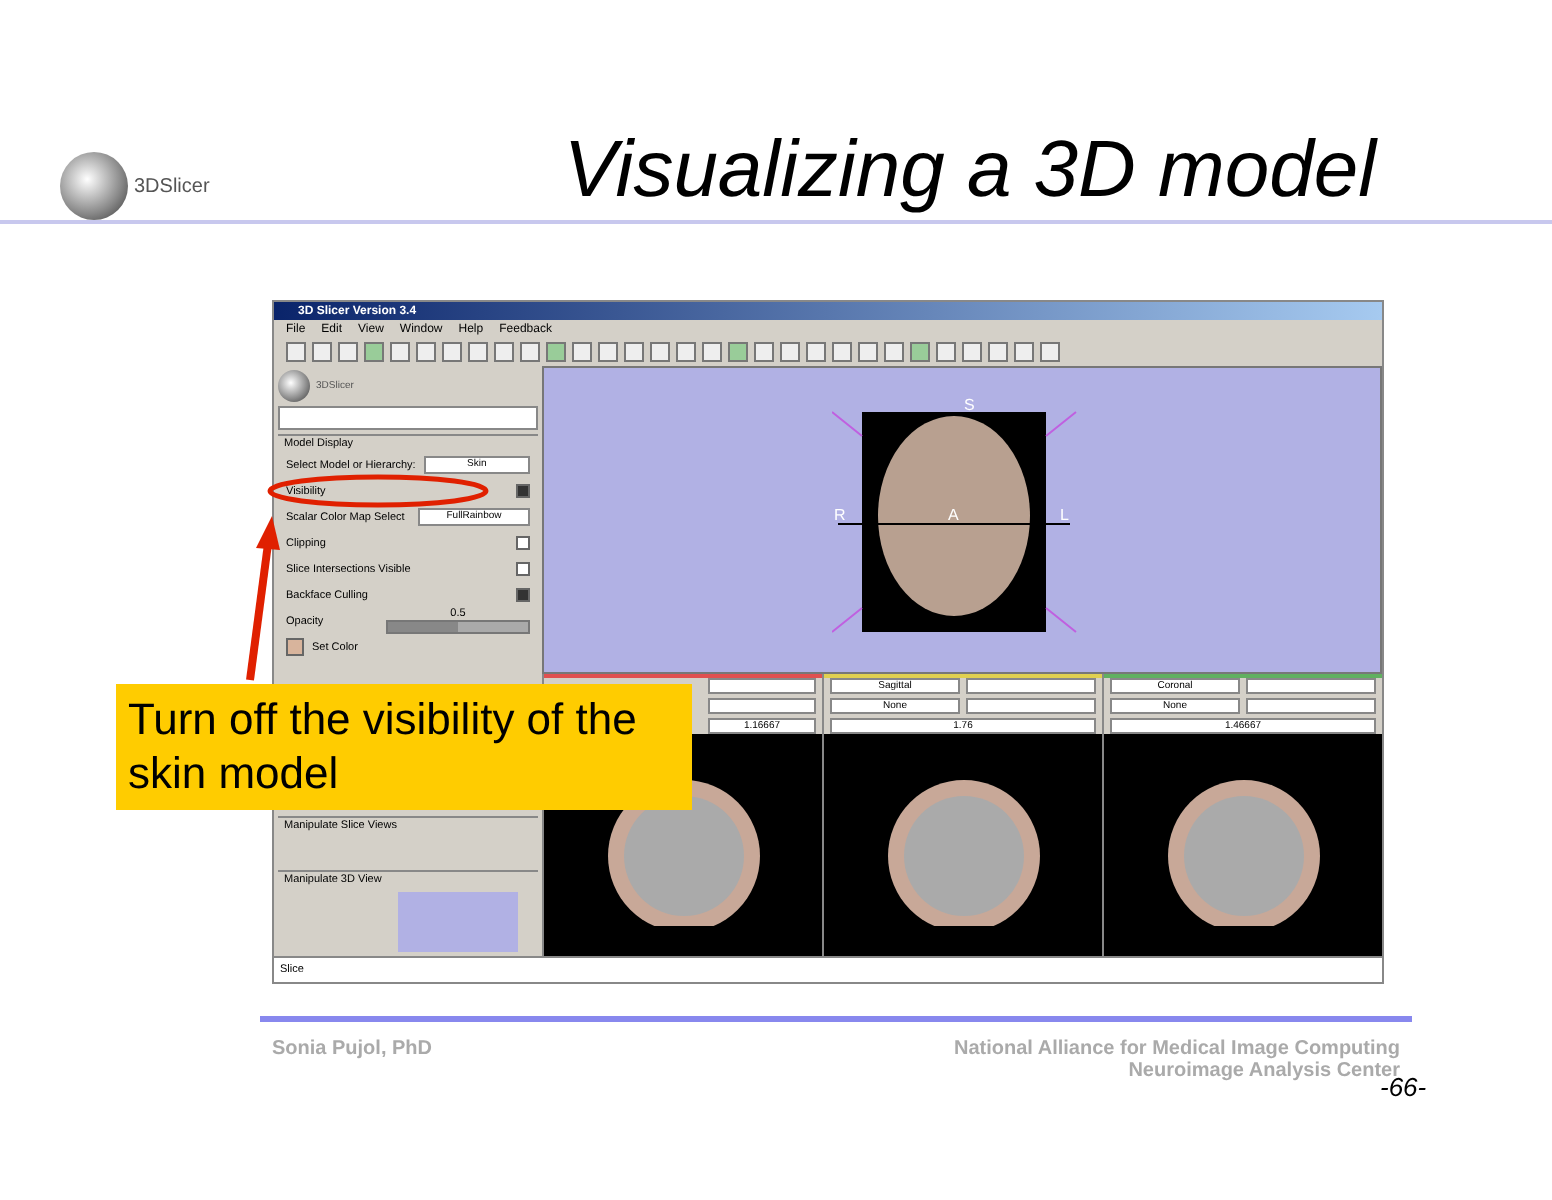 This screenshot has height=1200, width=1552. I want to click on logo-text: 3DSlicer, so click(172, 186).